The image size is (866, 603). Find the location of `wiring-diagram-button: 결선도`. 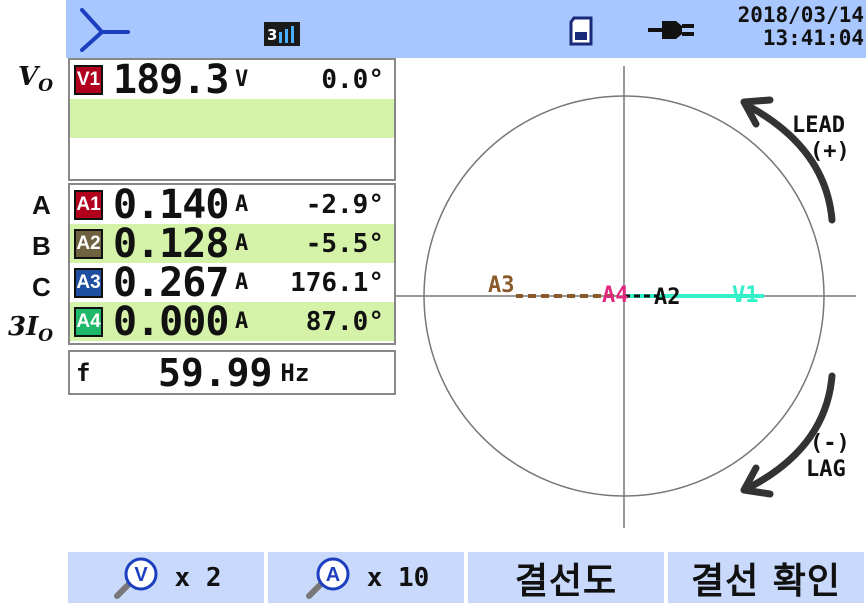

wiring-diagram-button: 결선도 is located at coordinates (566, 577).